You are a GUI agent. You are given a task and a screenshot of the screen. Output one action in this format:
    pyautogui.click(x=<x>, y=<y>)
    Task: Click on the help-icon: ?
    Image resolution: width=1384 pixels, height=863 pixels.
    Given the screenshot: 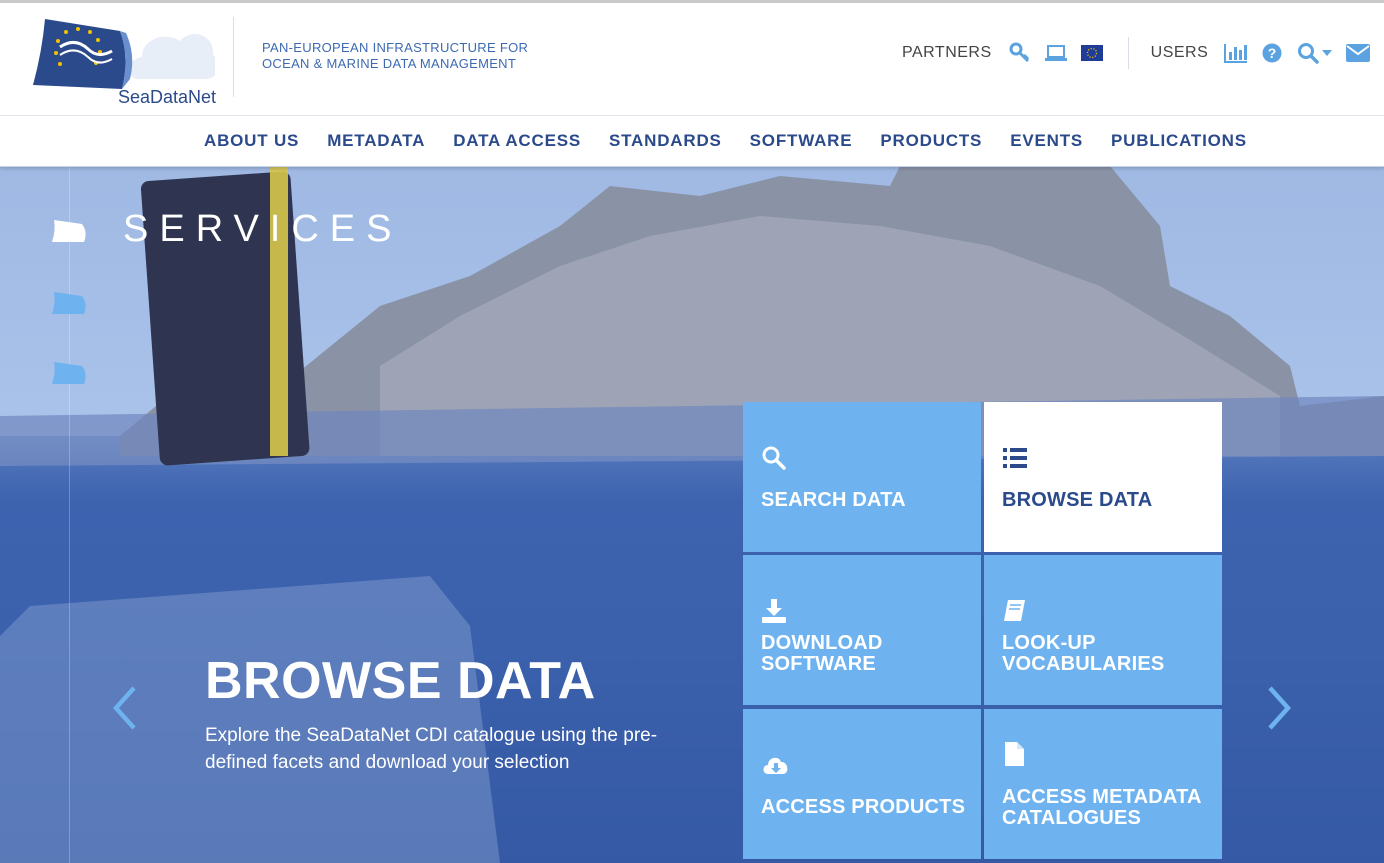 What is the action you would take?
    pyautogui.click(x=1272, y=53)
    